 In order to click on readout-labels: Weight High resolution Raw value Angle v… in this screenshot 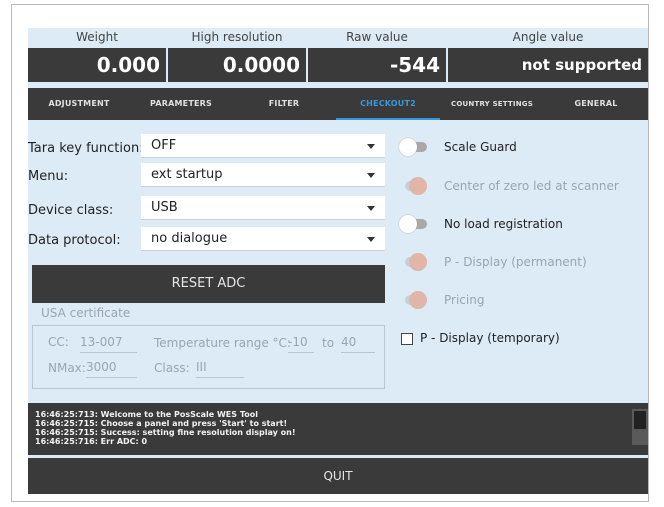, I will do `click(338, 38)`.